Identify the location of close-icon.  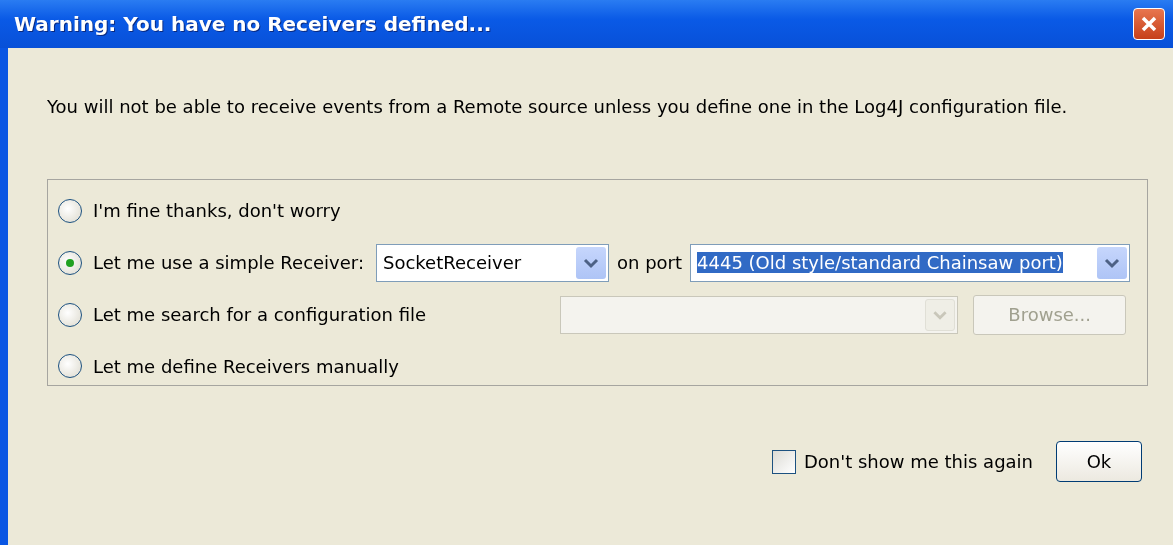
(1149, 24).